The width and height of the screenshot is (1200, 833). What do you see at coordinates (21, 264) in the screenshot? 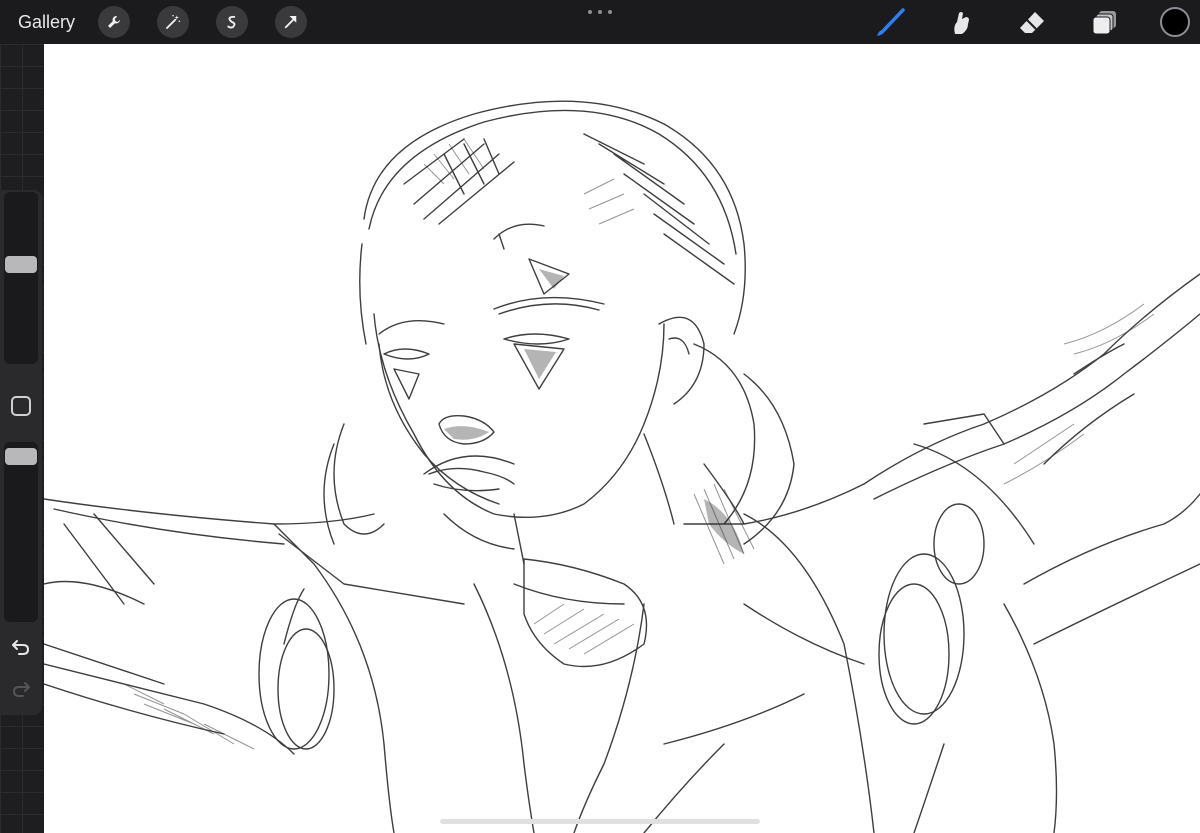
I see `brush-size-thumb` at bounding box center [21, 264].